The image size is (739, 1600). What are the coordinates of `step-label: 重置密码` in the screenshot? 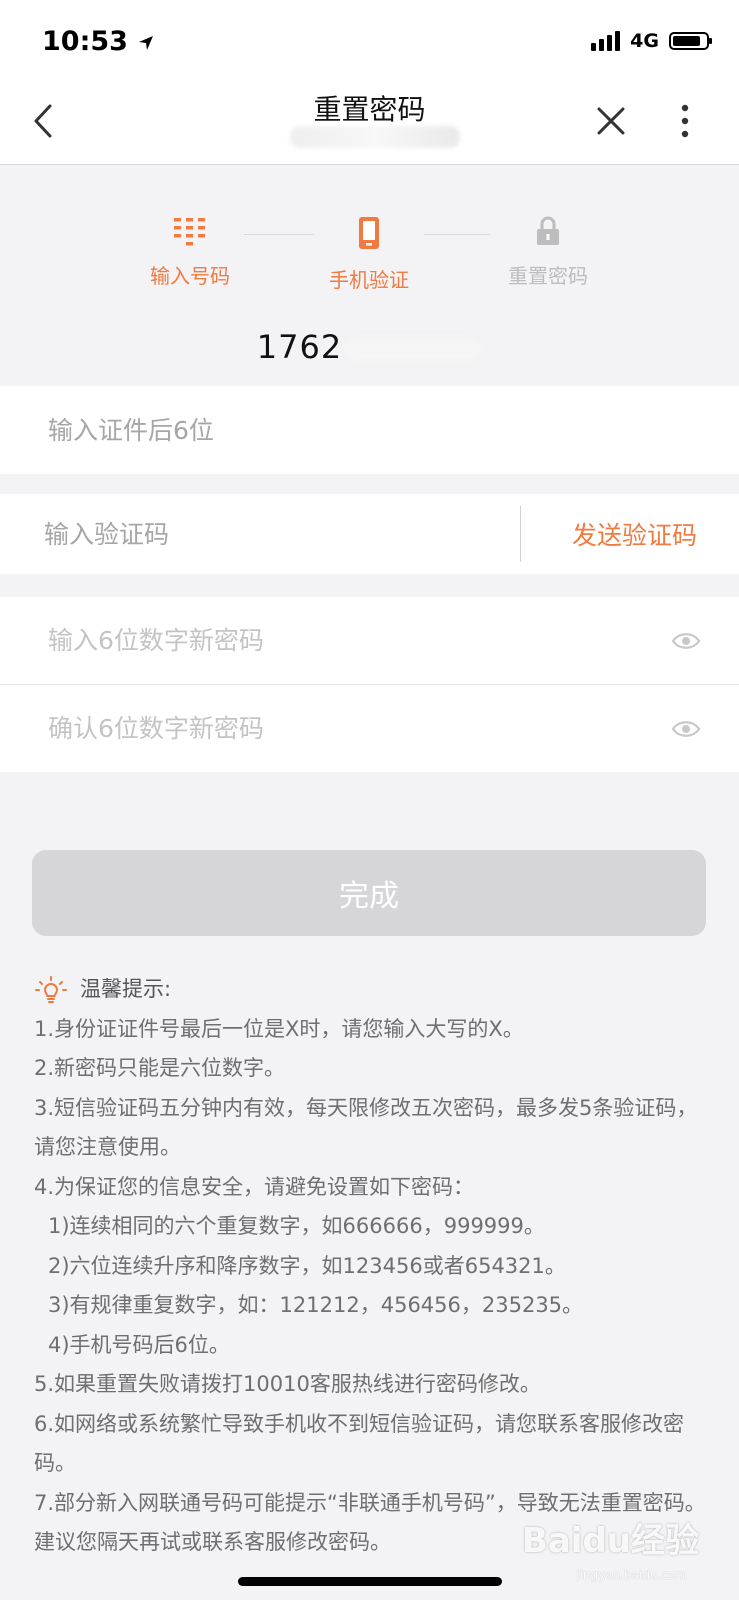 It's located at (548, 276).